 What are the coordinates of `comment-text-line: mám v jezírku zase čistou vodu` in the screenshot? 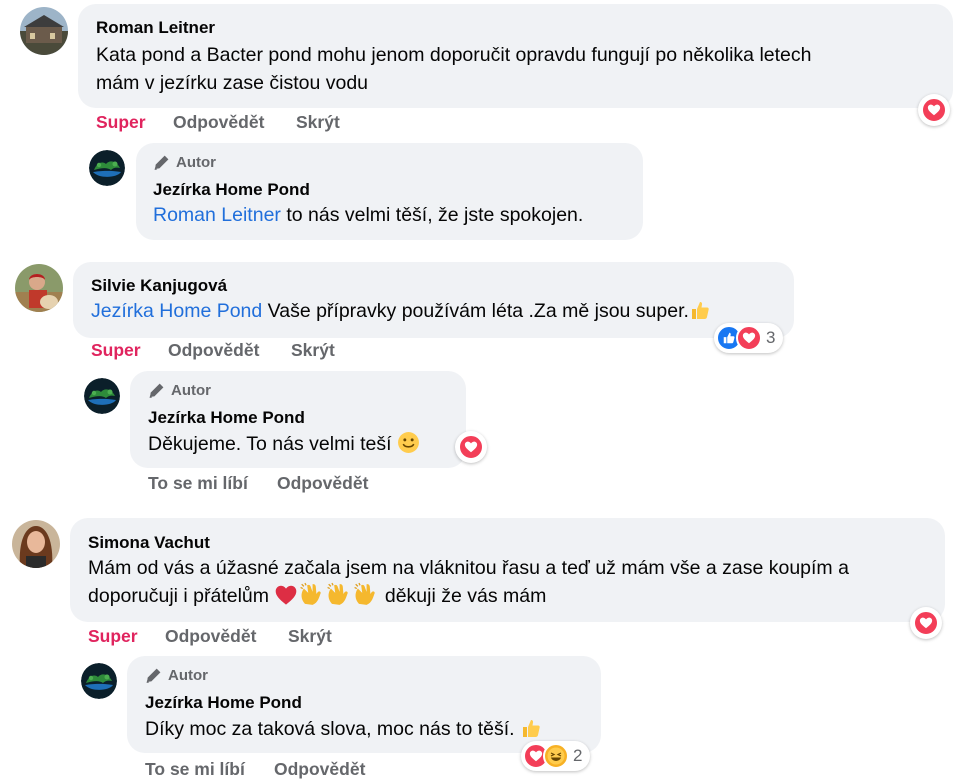 It's located at (232, 83).